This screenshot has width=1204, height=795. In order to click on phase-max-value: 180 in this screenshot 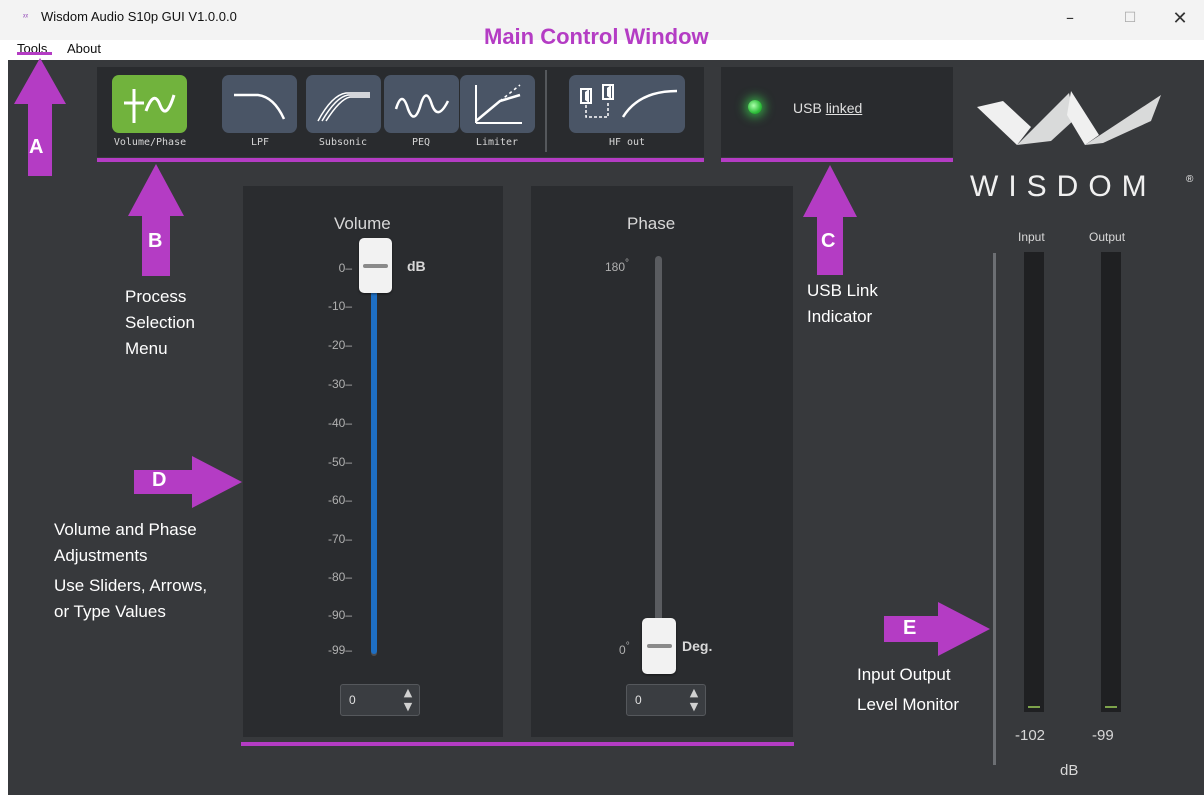, I will do `click(615, 267)`.